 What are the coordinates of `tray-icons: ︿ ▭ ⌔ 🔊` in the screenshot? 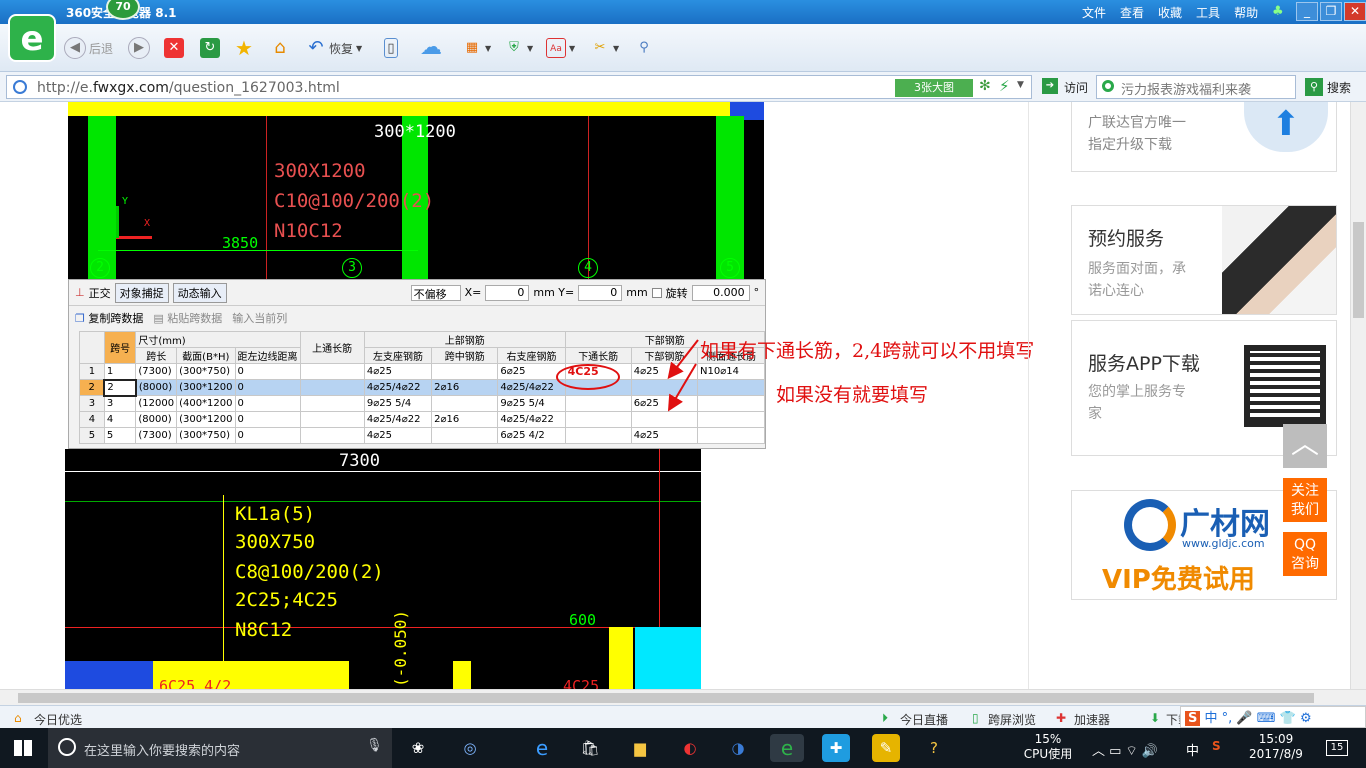 It's located at (1125, 749).